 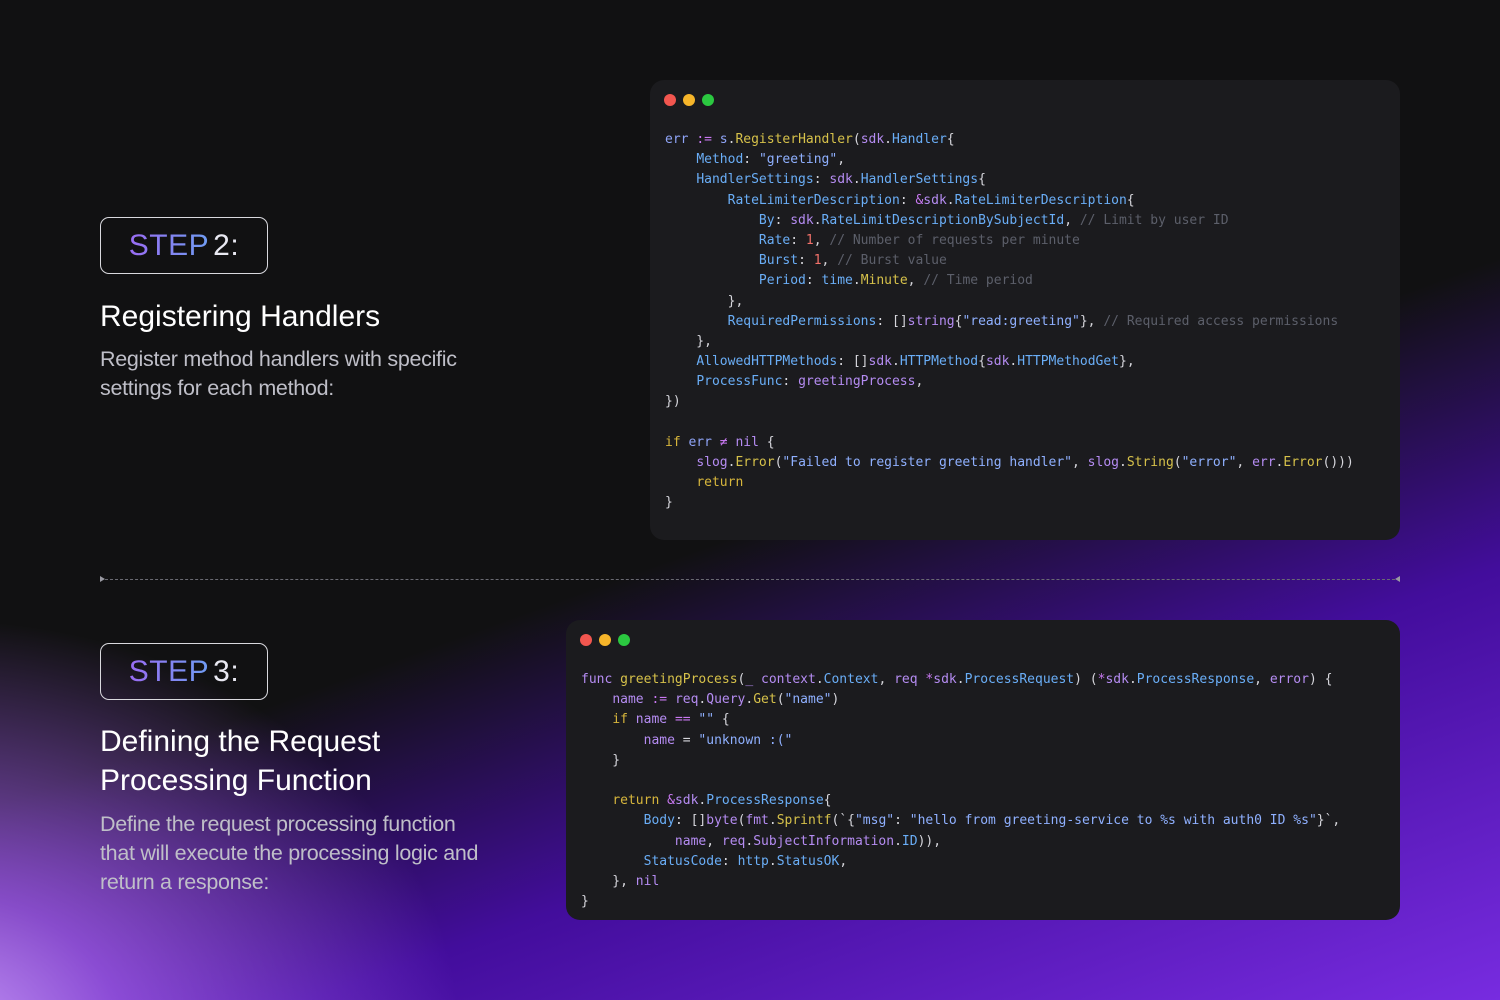 I want to click on code-line: if name == "" {, so click(x=671, y=720).